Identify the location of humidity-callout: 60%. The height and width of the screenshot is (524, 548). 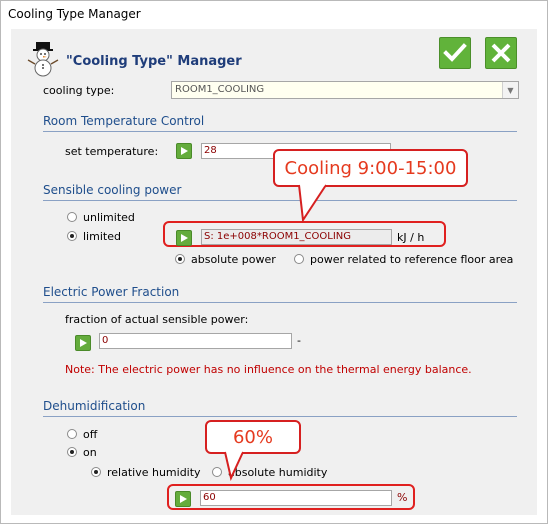
(253, 437).